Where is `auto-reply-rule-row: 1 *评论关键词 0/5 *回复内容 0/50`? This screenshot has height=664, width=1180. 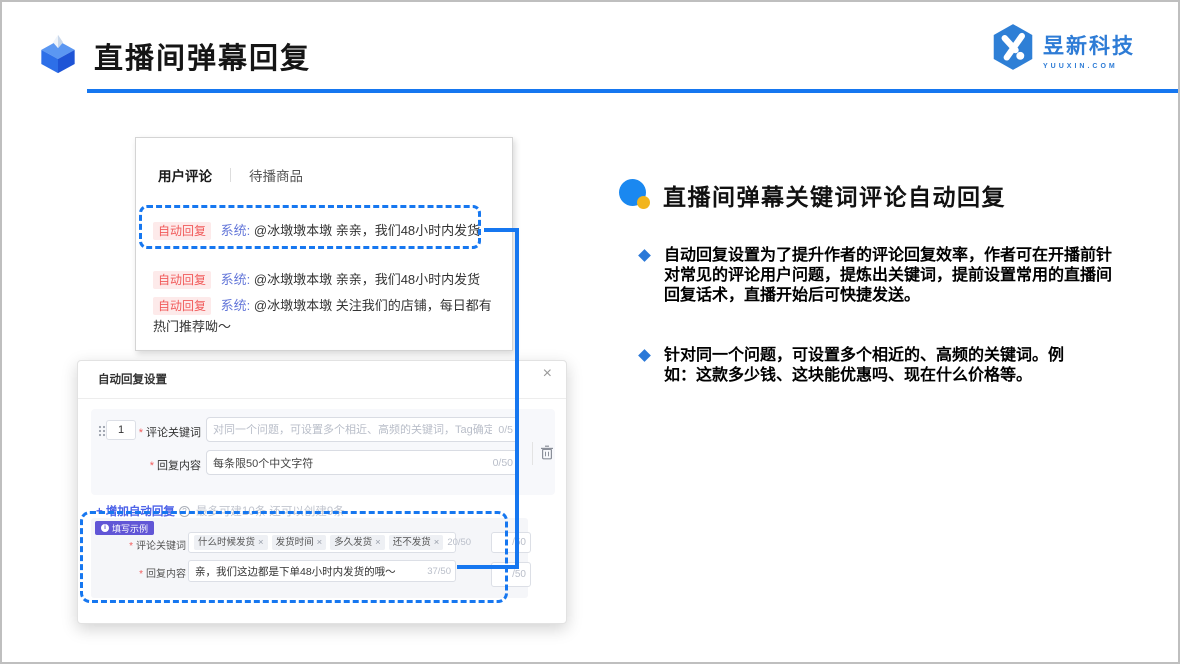 auto-reply-rule-row: 1 *评论关键词 0/5 *回复内容 0/50 is located at coordinates (323, 452).